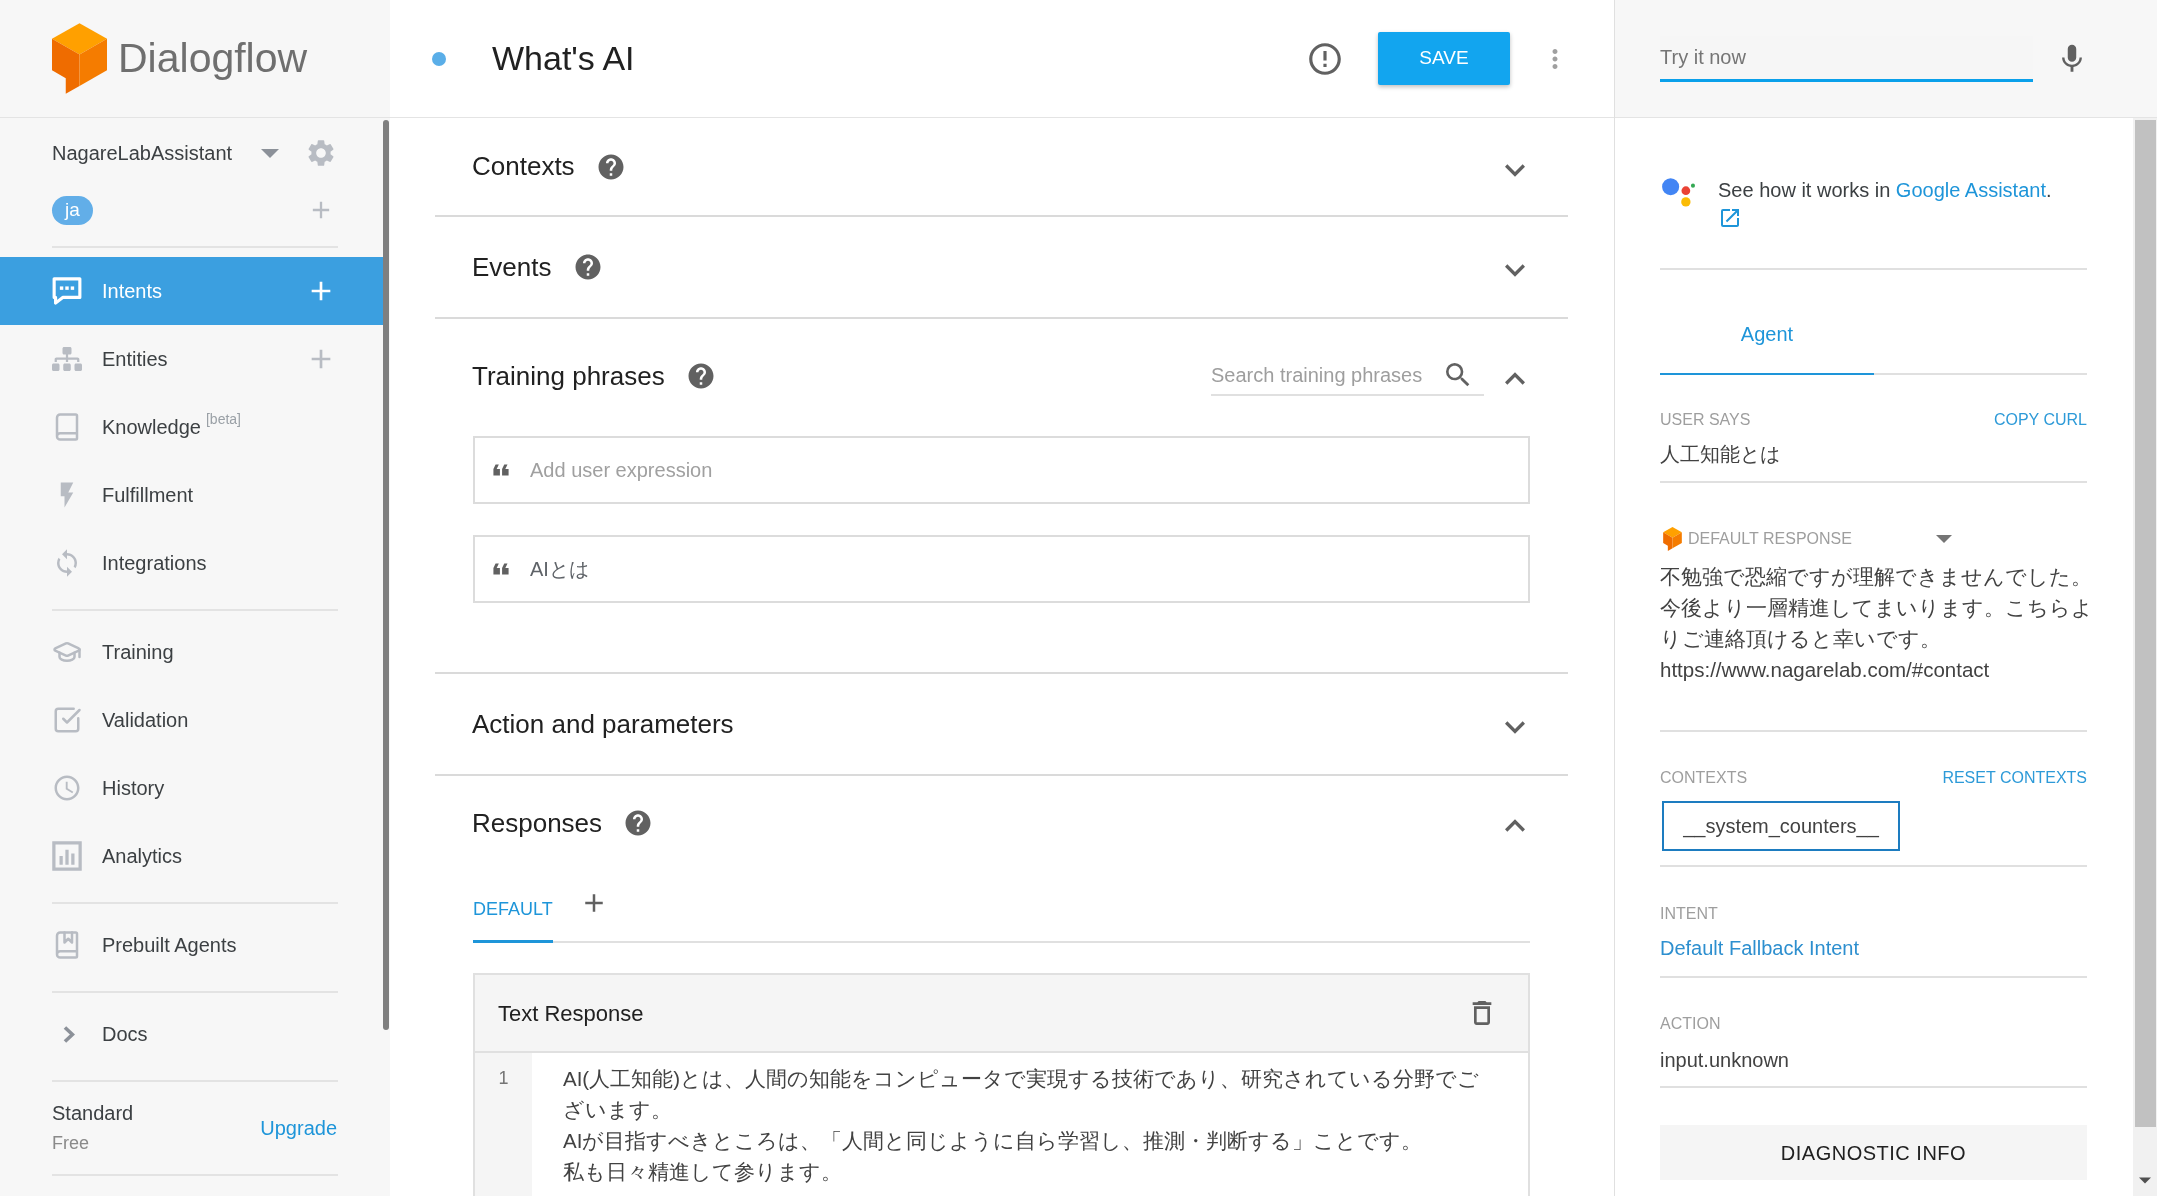 The height and width of the screenshot is (1196, 2157). I want to click on line-number: 1, so click(503, 1124).